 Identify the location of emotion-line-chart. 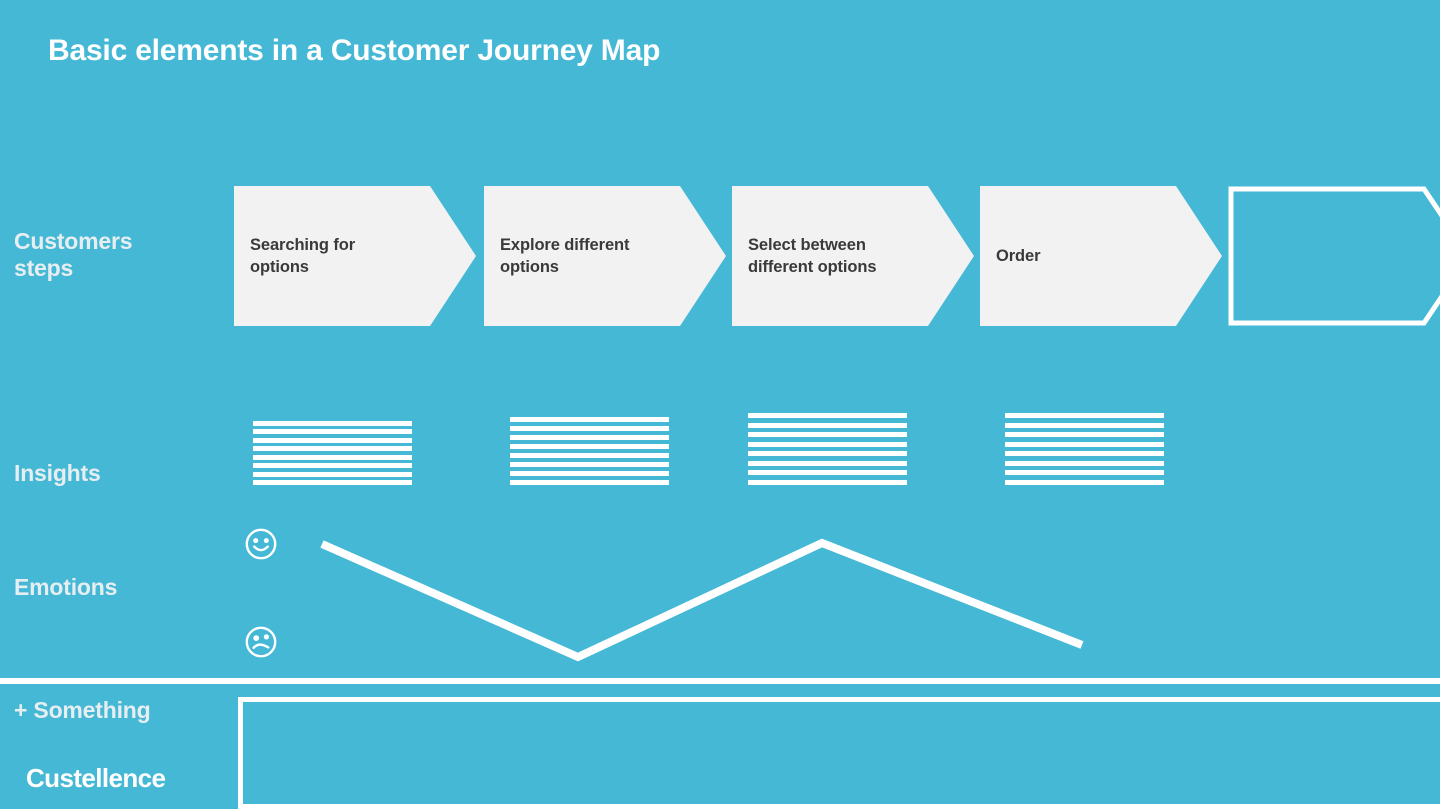
(702, 600).